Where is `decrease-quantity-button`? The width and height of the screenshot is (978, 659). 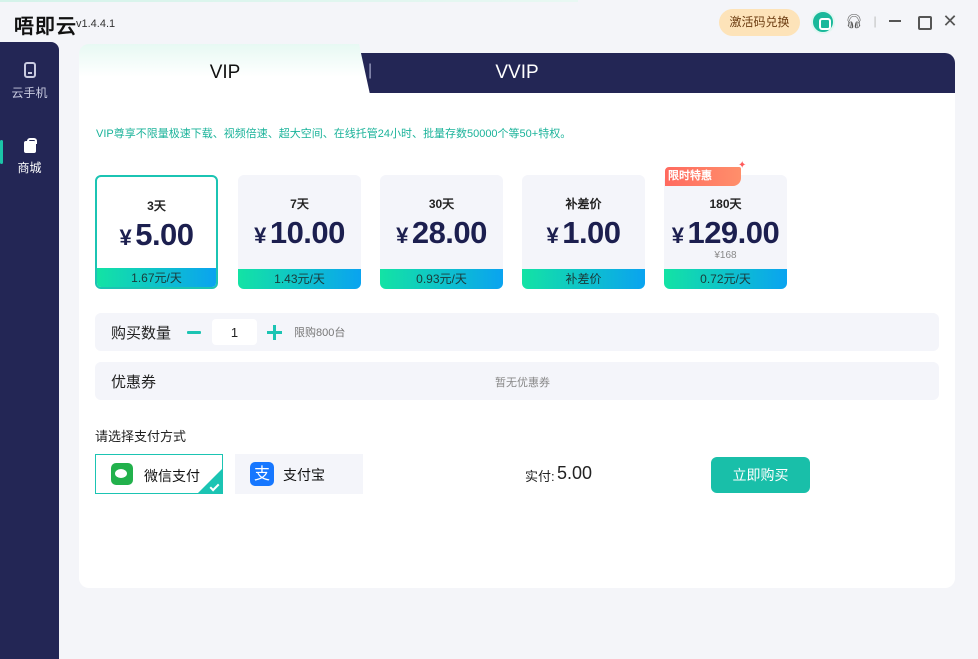
decrease-quantity-button is located at coordinates (195, 332).